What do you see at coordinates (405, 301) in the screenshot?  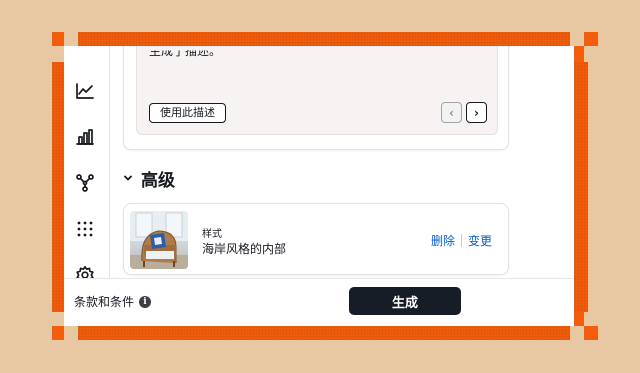 I see `generate-button: 生成` at bounding box center [405, 301].